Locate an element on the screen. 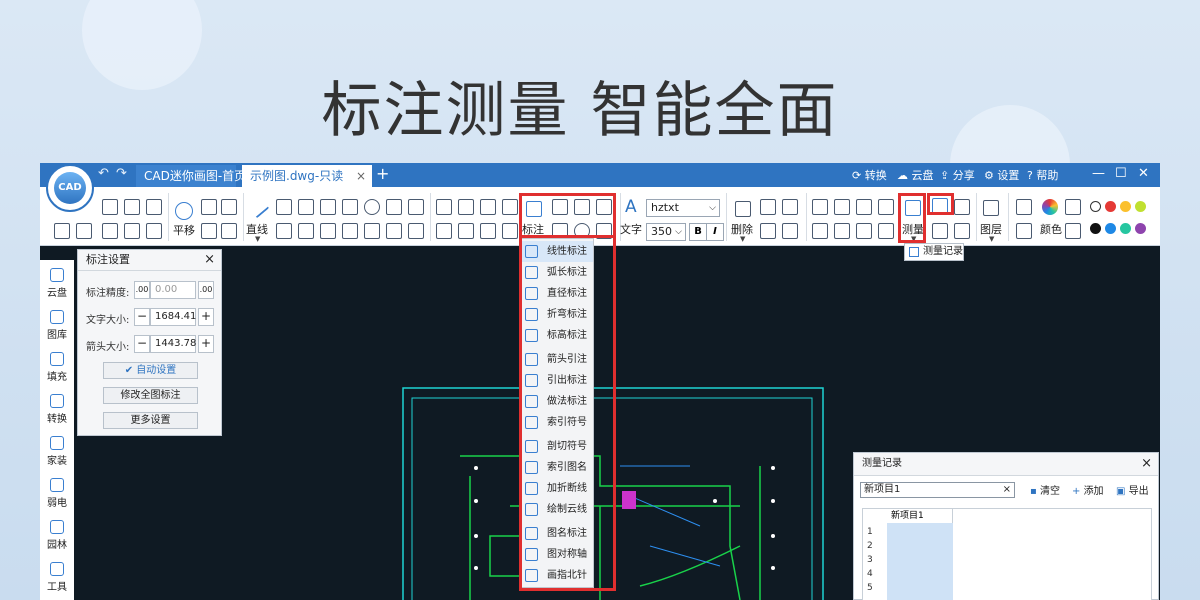 The image size is (1200, 600). trash-icon is located at coordinates (743, 209).